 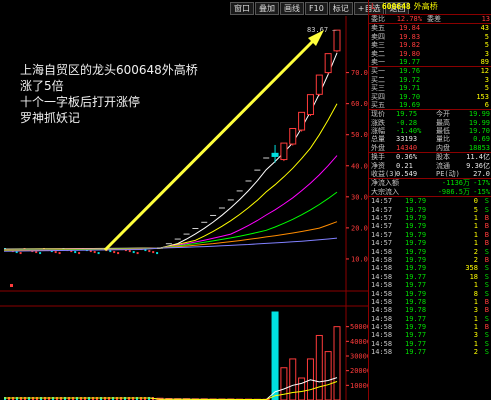 I want to click on stats-label-a: 现价, so click(x=378, y=114).